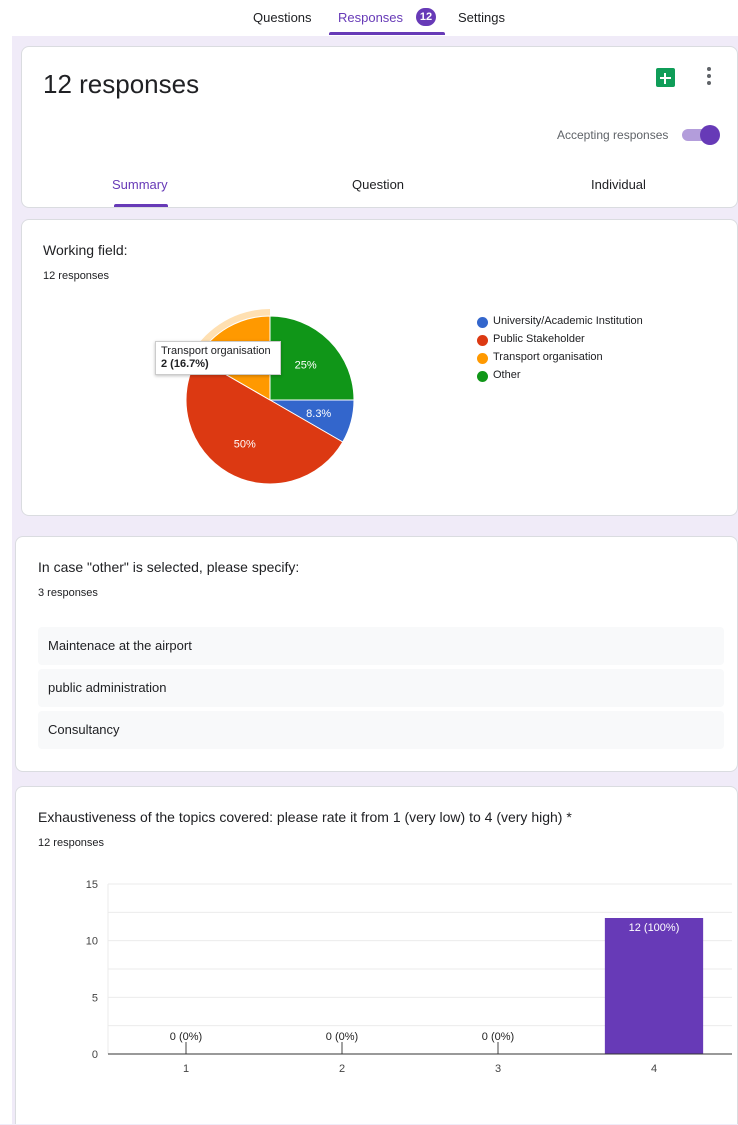  I want to click on responses-count-badge: 12, so click(426, 17).